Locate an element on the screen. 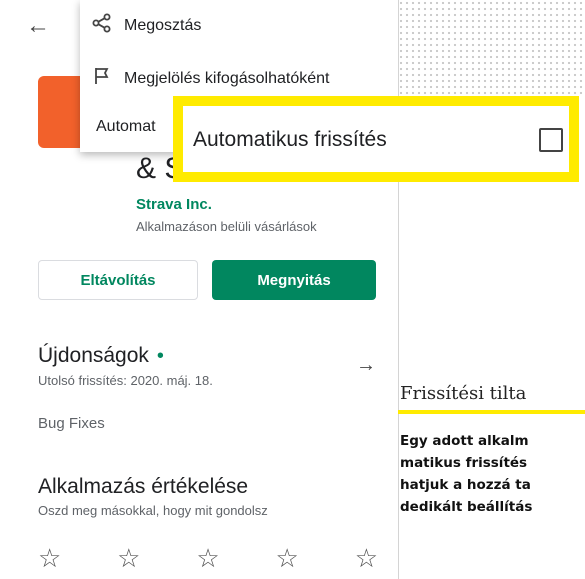  article-line: hatjuk a hozzá ta is located at coordinates (465, 485).